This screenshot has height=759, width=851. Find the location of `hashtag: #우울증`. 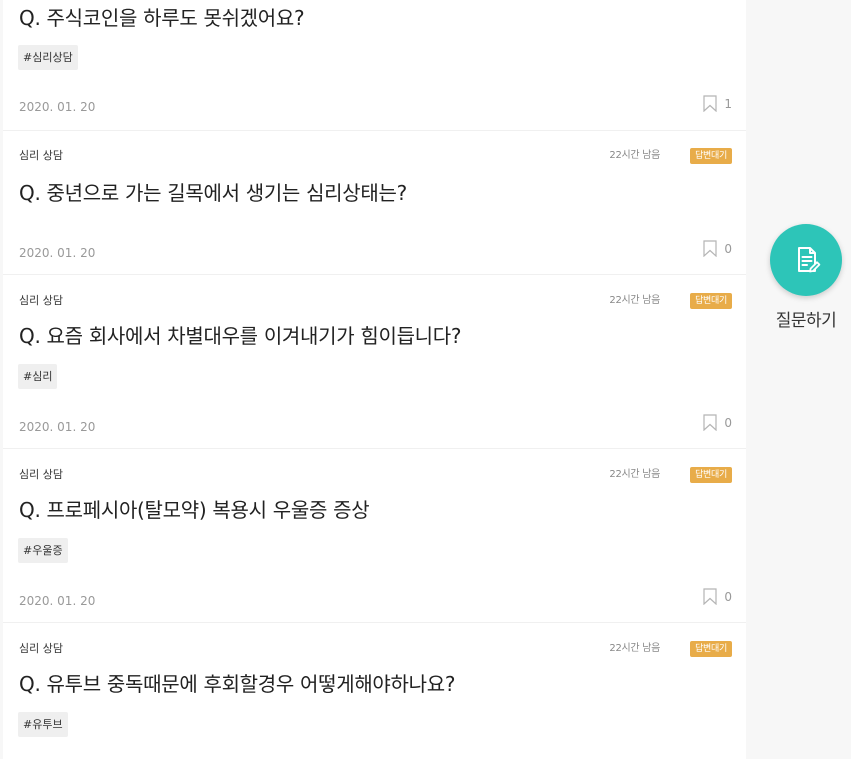

hashtag: #우울증 is located at coordinates (43, 550).